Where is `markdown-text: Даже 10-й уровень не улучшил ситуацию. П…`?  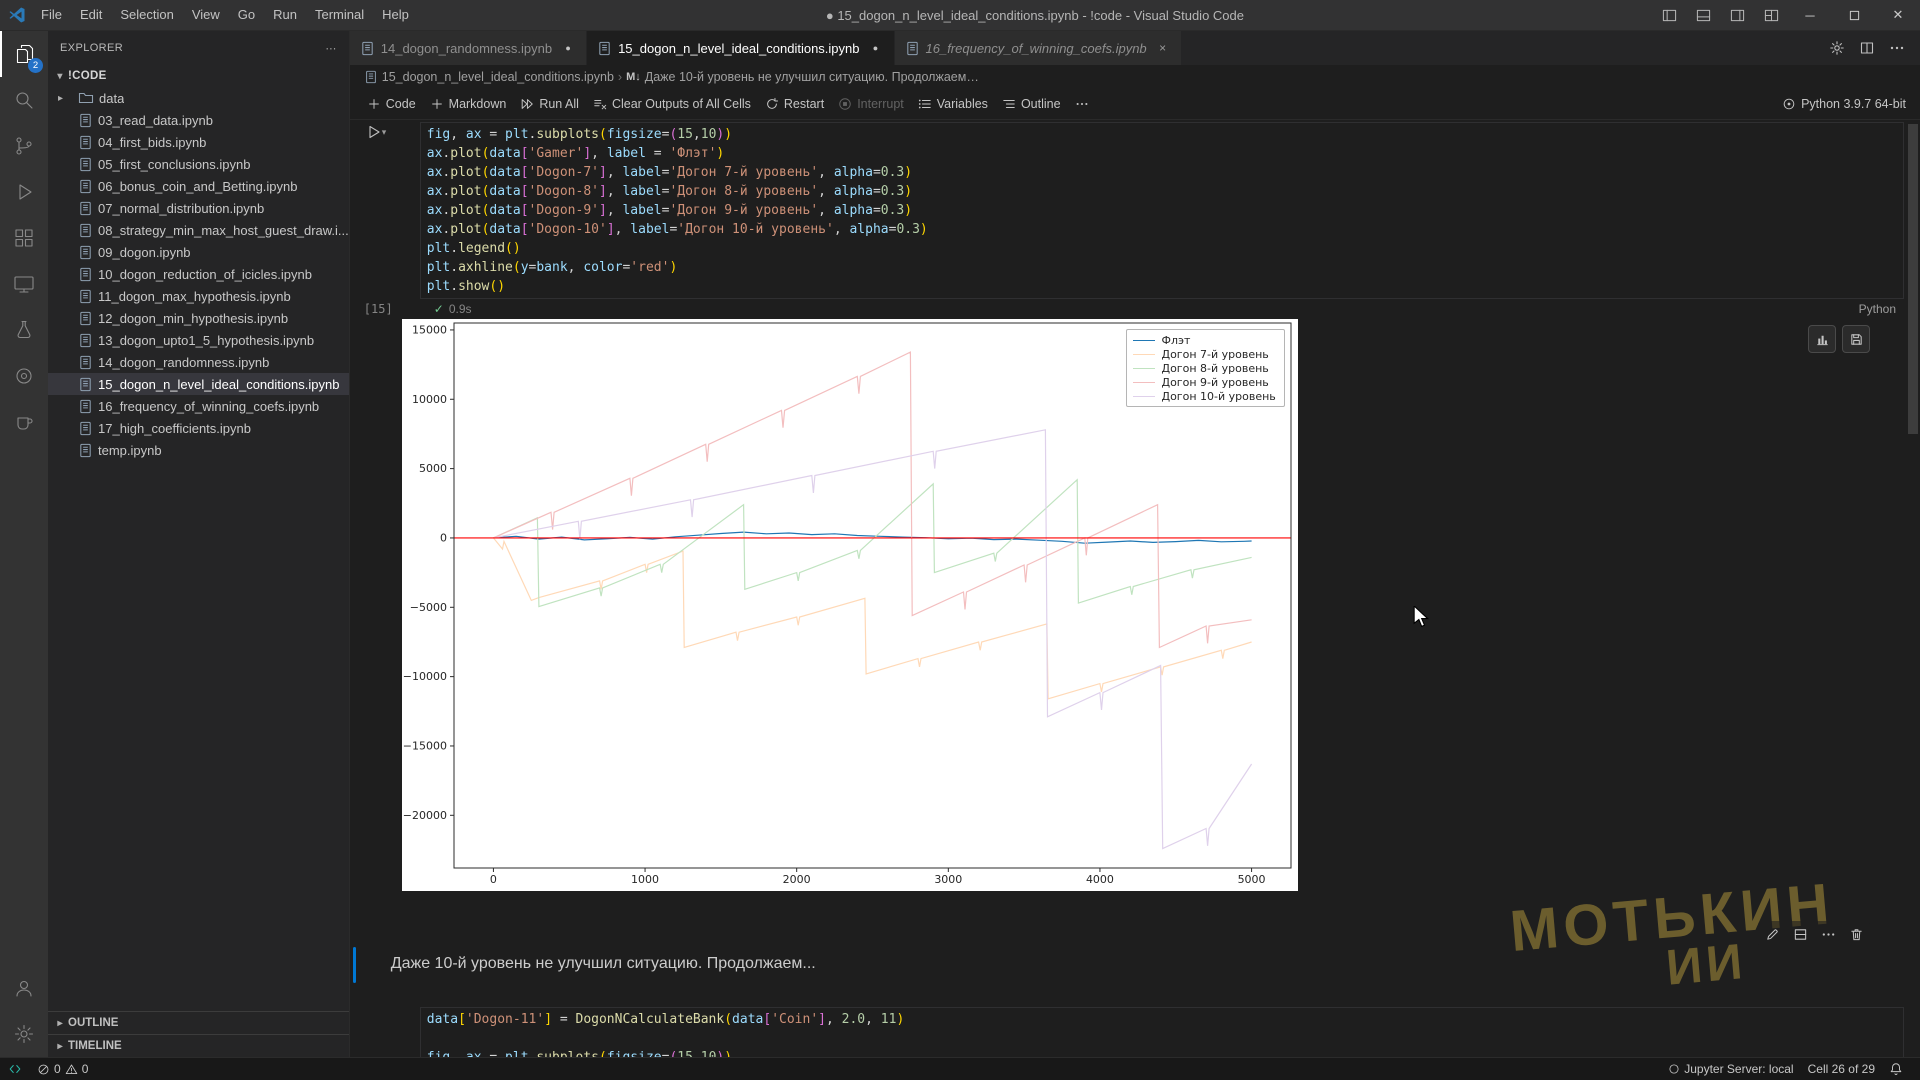
markdown-text: Даже 10-й уровень не улучшил ситуацию. П… is located at coordinates (1127, 960).